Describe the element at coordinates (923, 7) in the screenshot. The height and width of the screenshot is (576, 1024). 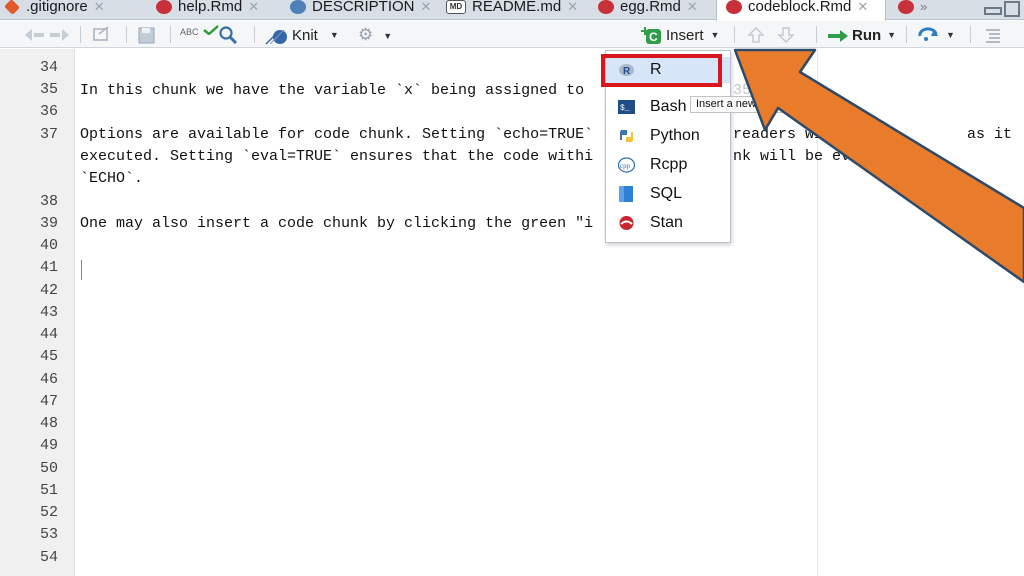
I see `tab-overflow-chevron-icon: »` at that location.